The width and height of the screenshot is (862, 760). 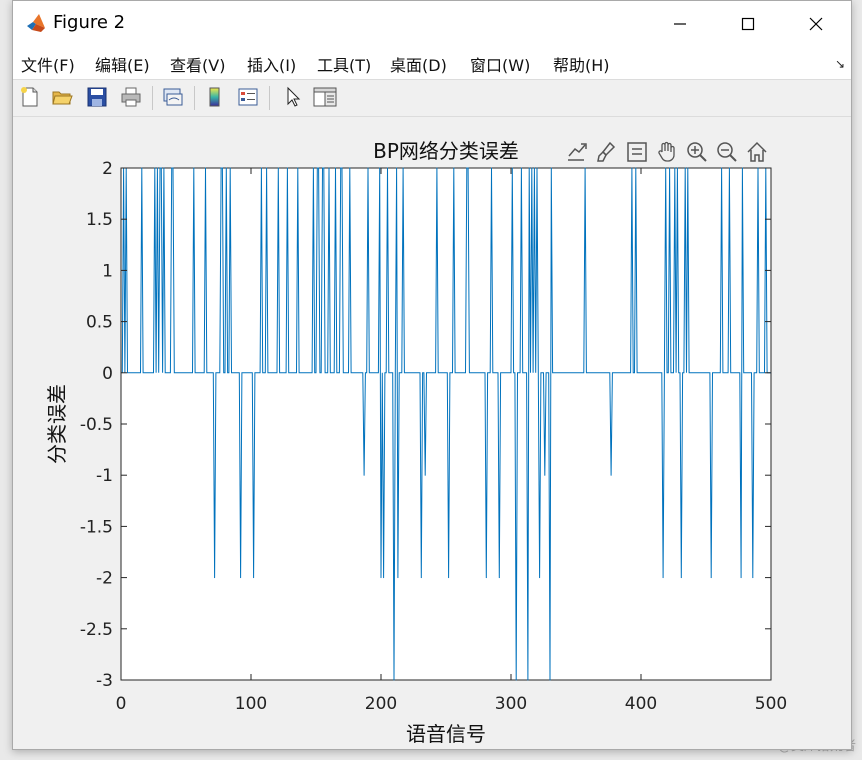 I want to click on y-tick-label: -2.5, so click(x=96, y=630).